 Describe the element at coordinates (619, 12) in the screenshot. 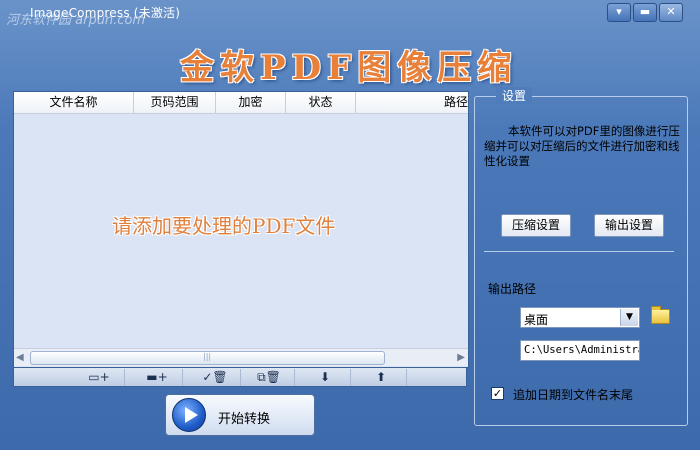

I see `minimize-button: ▾` at that location.